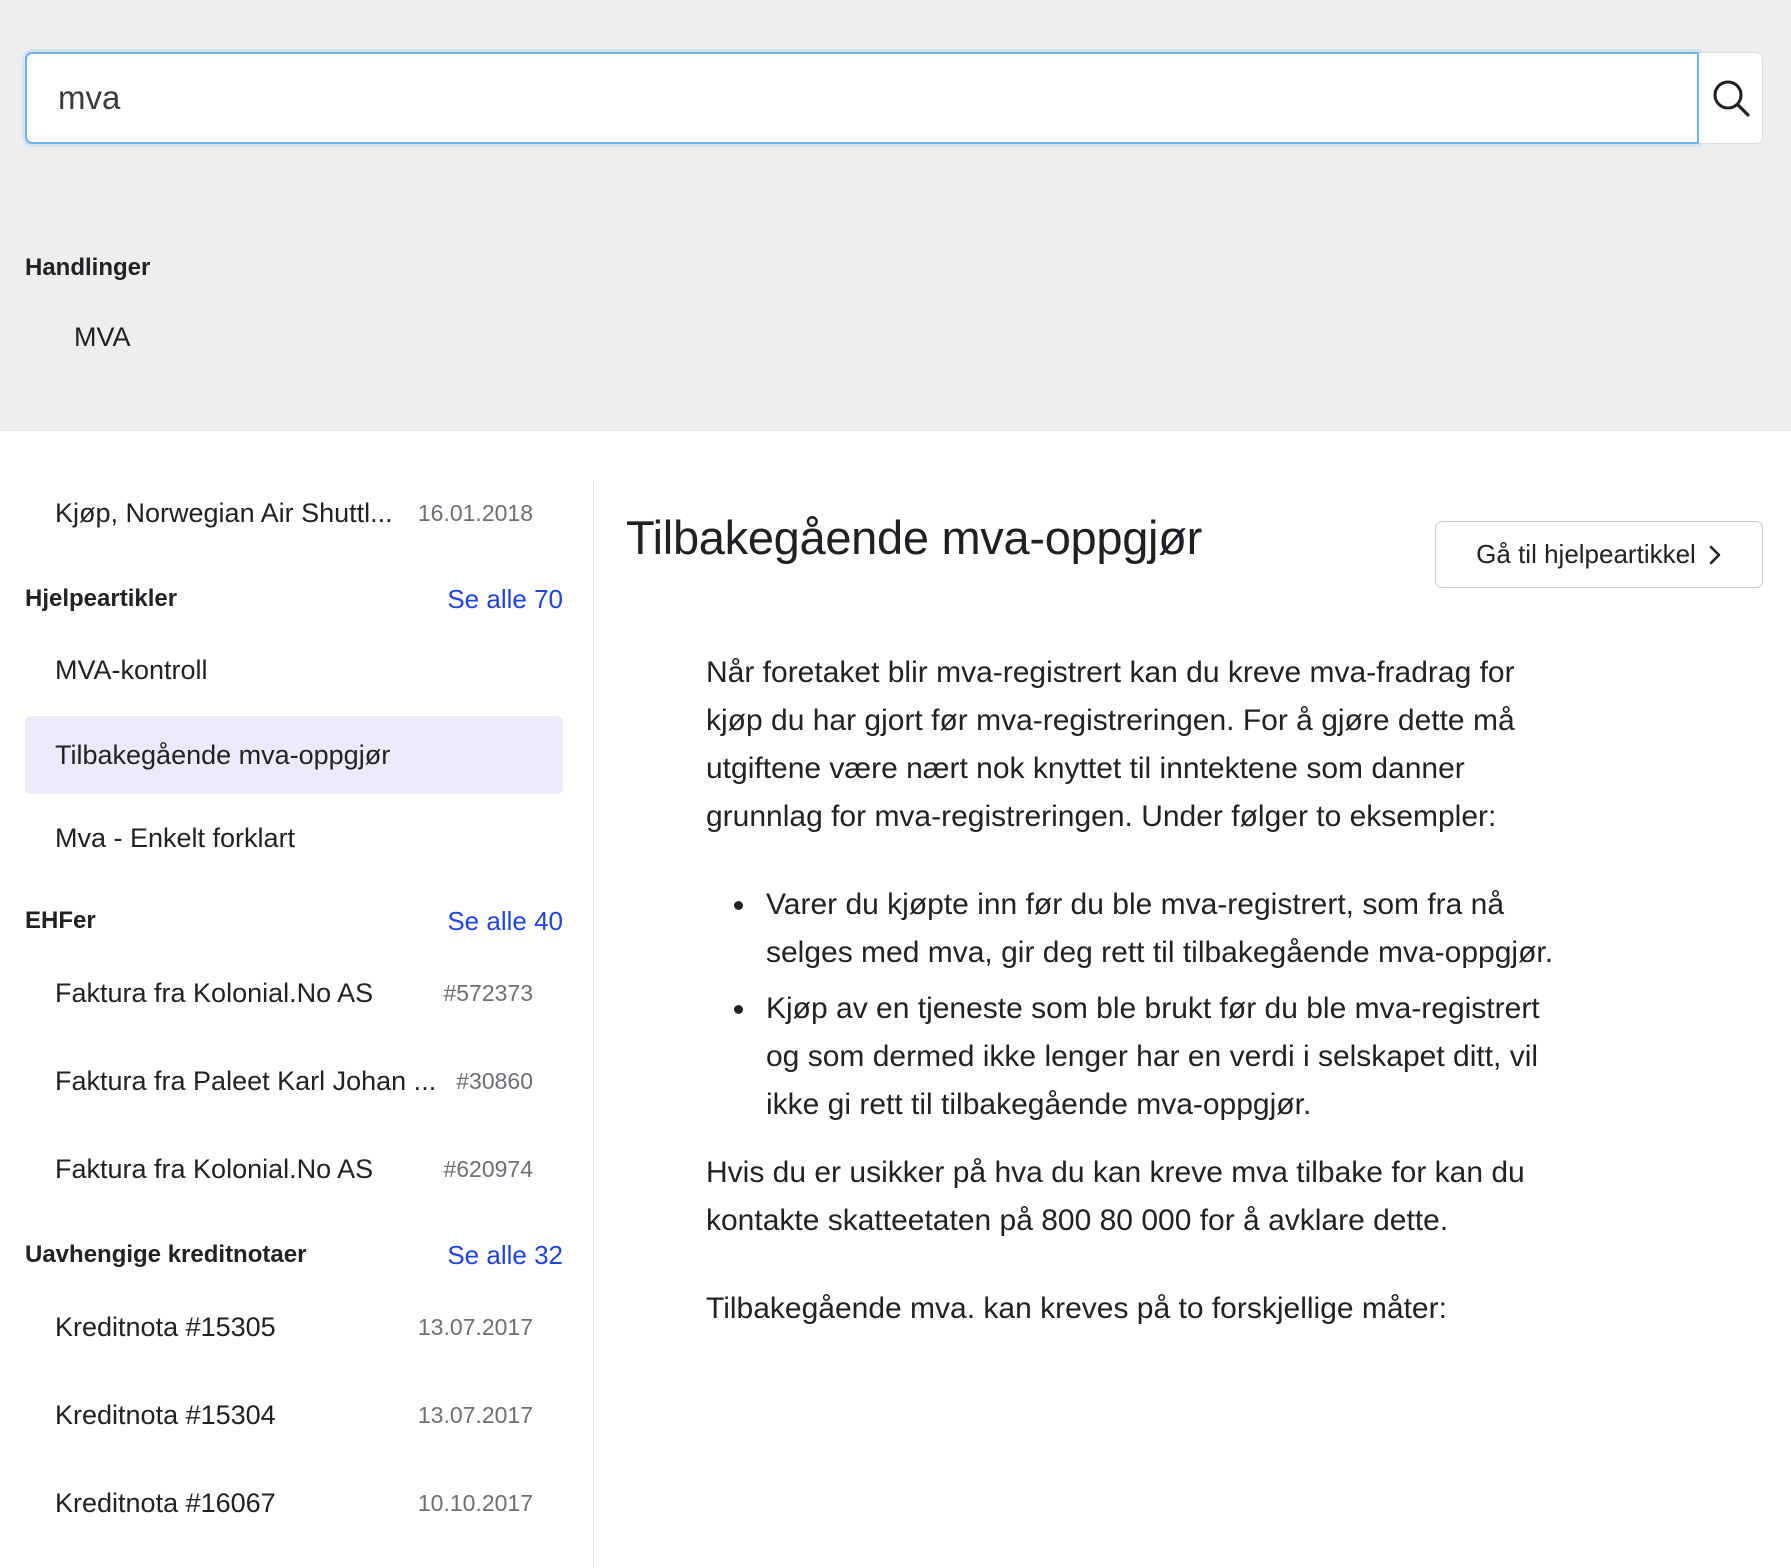 Image resolution: width=1791 pixels, height=1568 pixels. I want to click on list-item-title: Mva - Enkelt forklart, so click(175, 837).